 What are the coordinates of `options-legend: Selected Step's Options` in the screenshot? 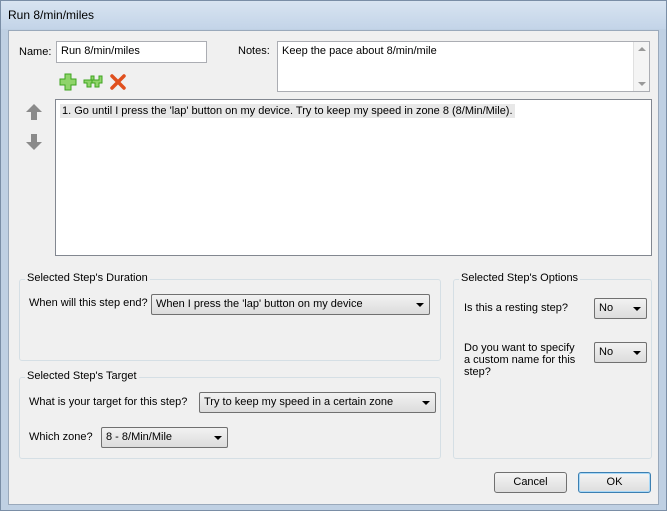 It's located at (520, 278).